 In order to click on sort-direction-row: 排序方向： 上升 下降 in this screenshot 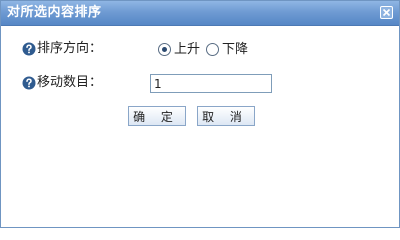, I will do `click(200, 51)`.